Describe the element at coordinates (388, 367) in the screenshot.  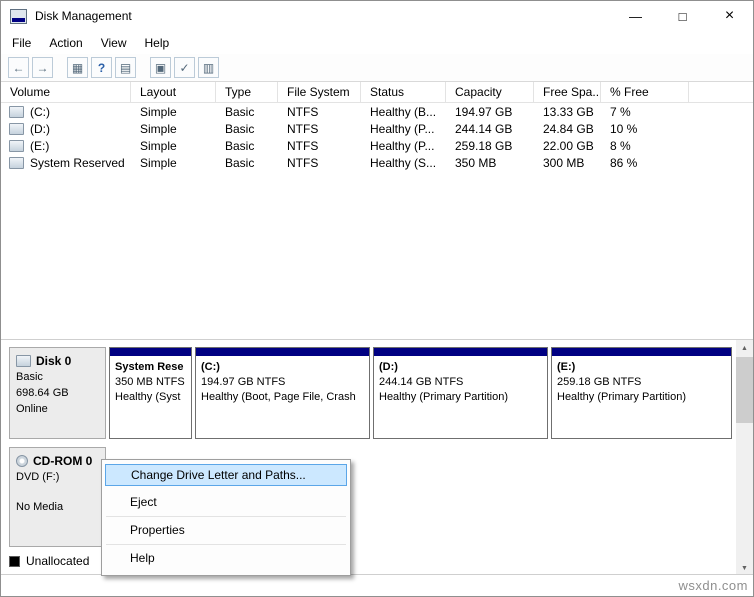
I see `partition-title: (D:)` at that location.